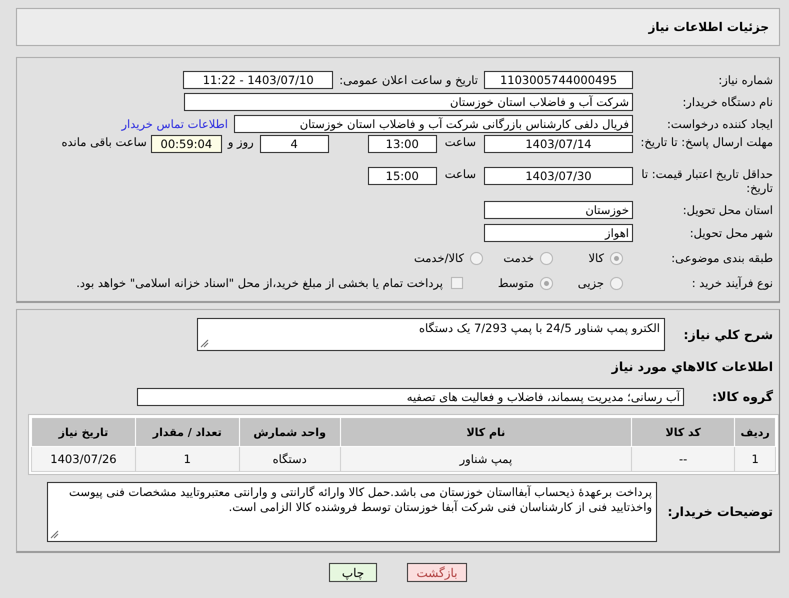 The width and height of the screenshot is (789, 598). Describe the element at coordinates (437, 572) in the screenshot. I see `back-button: بازگشت` at that location.